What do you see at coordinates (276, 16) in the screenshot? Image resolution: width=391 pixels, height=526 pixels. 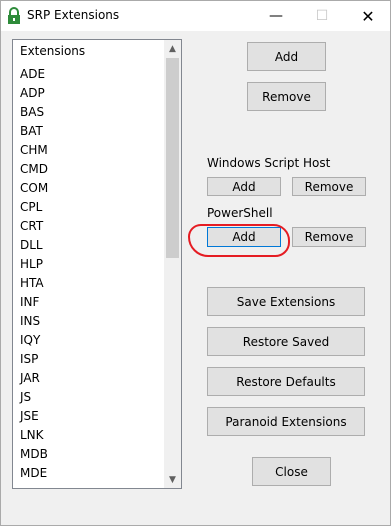 I see `minimize-button: —` at bounding box center [276, 16].